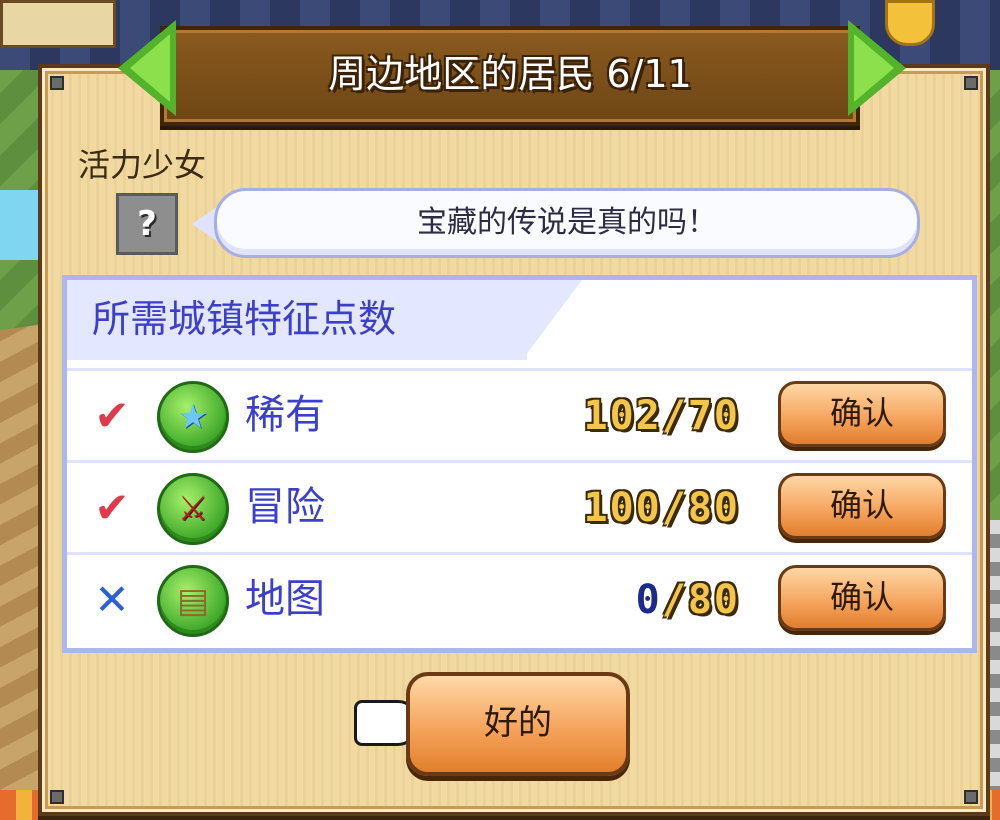  Describe the element at coordinates (285, 507) in the screenshot. I see `feature-name: 冒险` at that location.